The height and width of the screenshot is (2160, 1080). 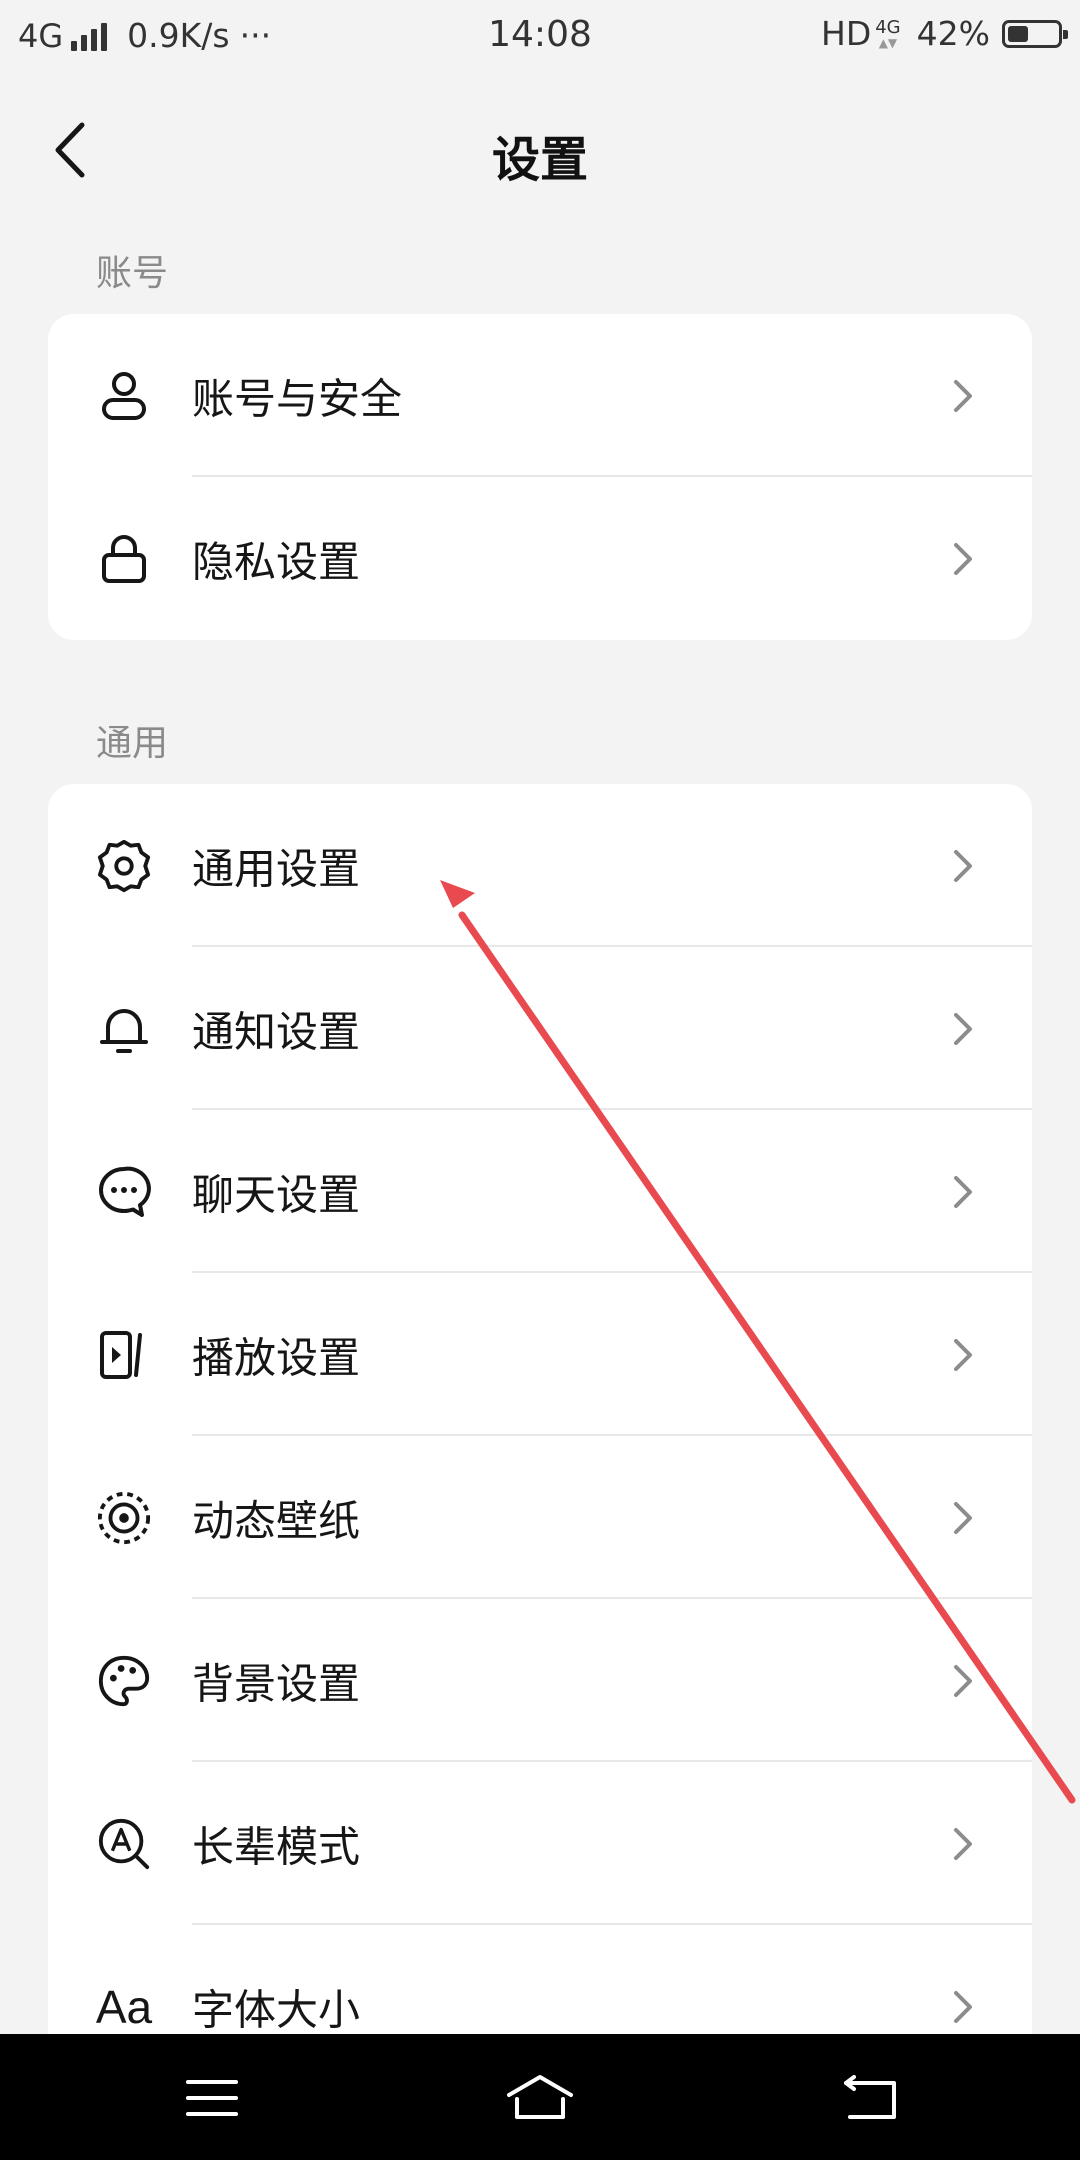 I want to click on home-button, so click(x=540, y=2098).